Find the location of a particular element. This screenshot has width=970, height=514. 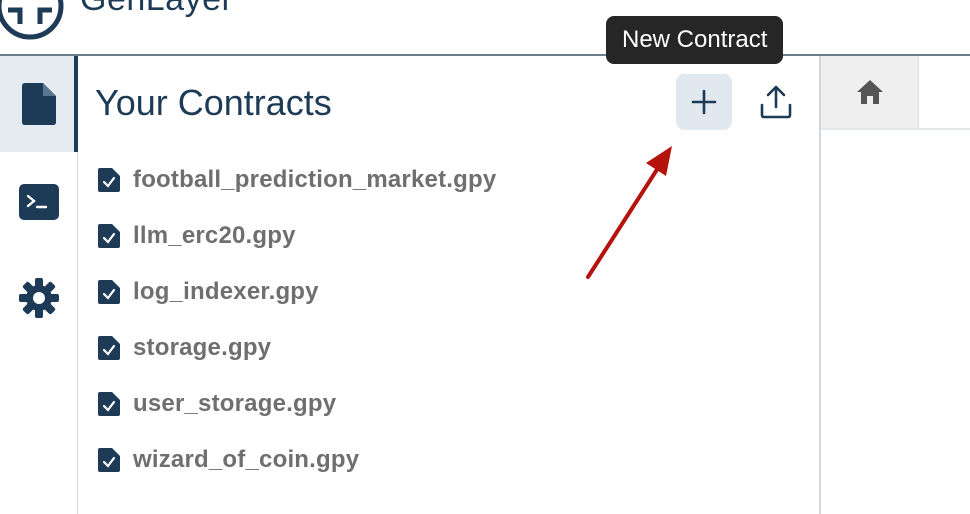

new-contract-button is located at coordinates (704, 102).